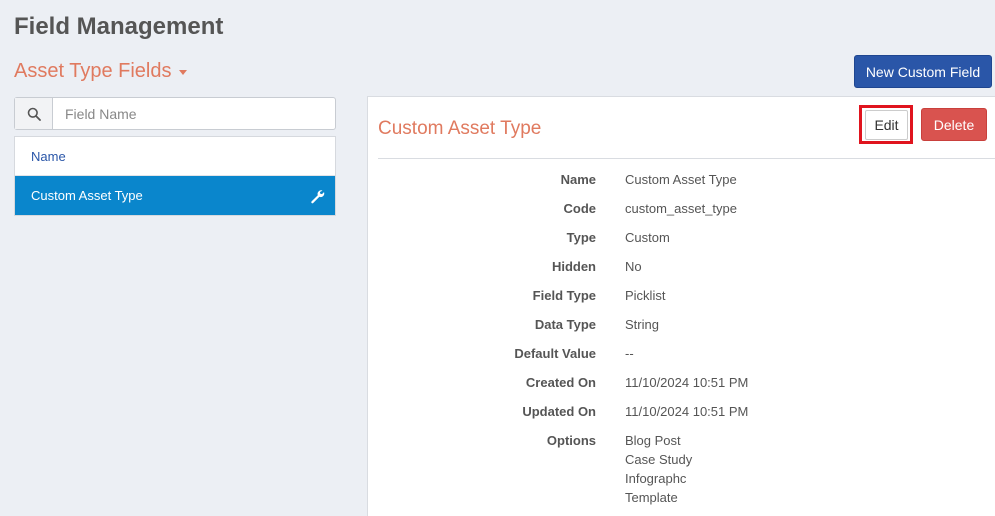  What do you see at coordinates (460, 128) in the screenshot?
I see `detail-title: Custom Asset Type` at bounding box center [460, 128].